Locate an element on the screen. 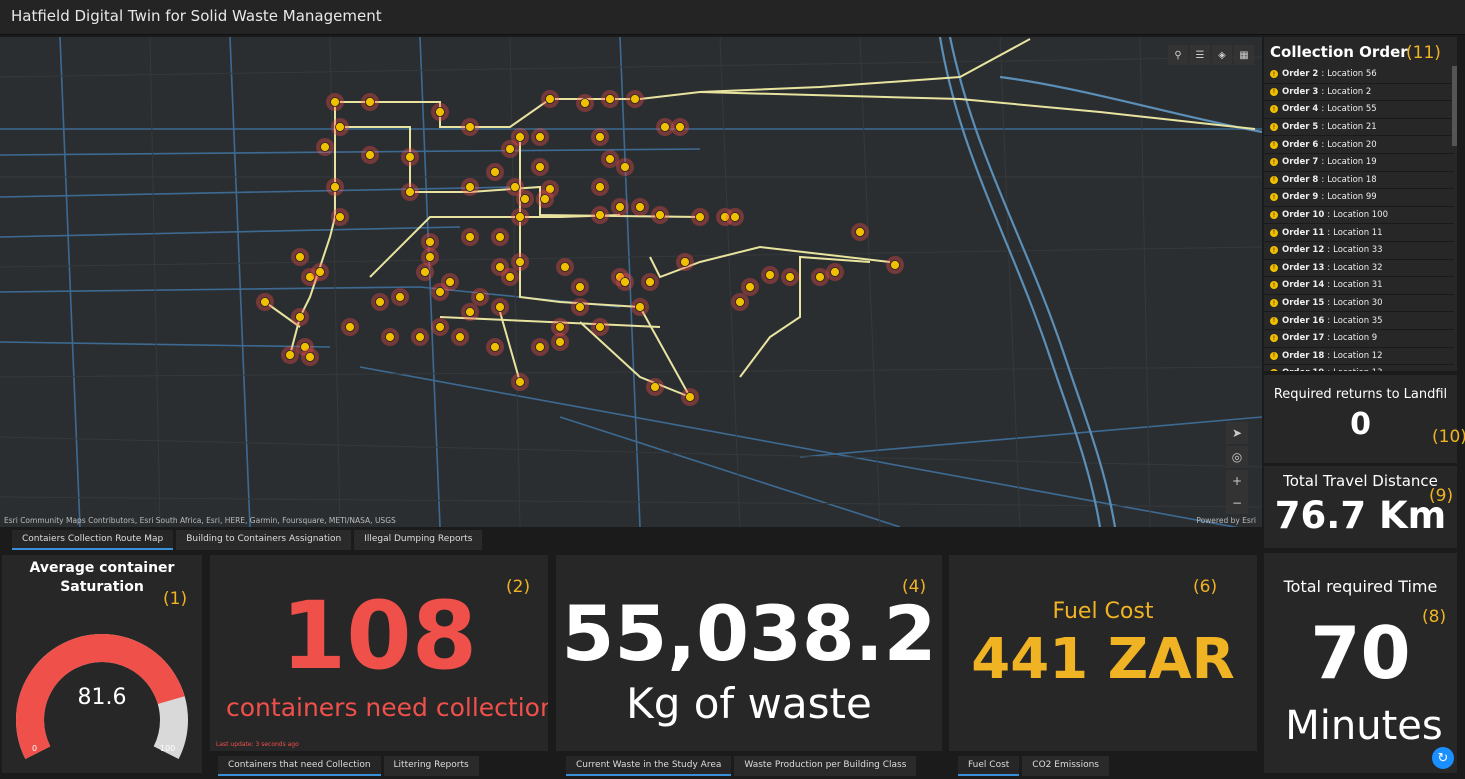  collection-order-item: ! Order 17: Location 9 is located at coordinates (1359, 339).